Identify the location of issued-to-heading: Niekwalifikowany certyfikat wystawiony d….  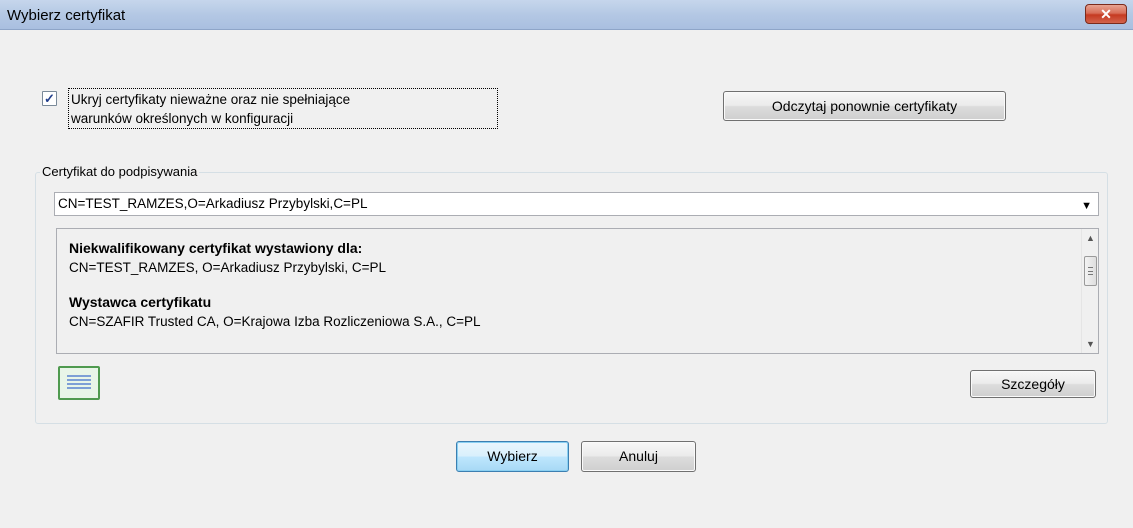
(216, 248).